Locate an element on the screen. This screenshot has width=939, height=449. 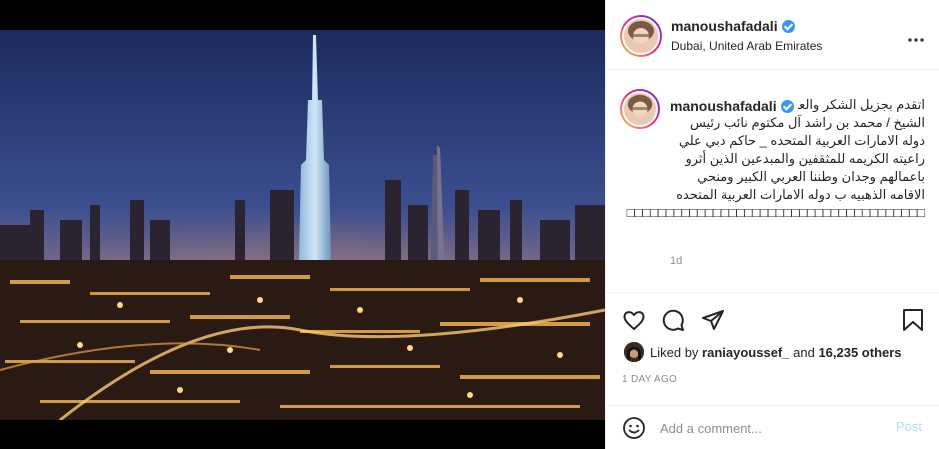
liker-username: raniayoussef_ is located at coordinates (745, 352).